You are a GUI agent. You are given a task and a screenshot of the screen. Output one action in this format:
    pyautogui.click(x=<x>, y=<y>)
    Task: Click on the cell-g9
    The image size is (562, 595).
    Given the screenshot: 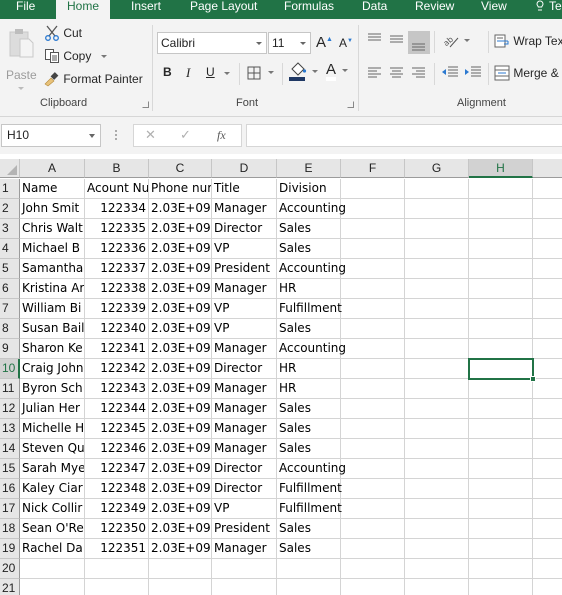 What is the action you would take?
    pyautogui.click(x=437, y=349)
    